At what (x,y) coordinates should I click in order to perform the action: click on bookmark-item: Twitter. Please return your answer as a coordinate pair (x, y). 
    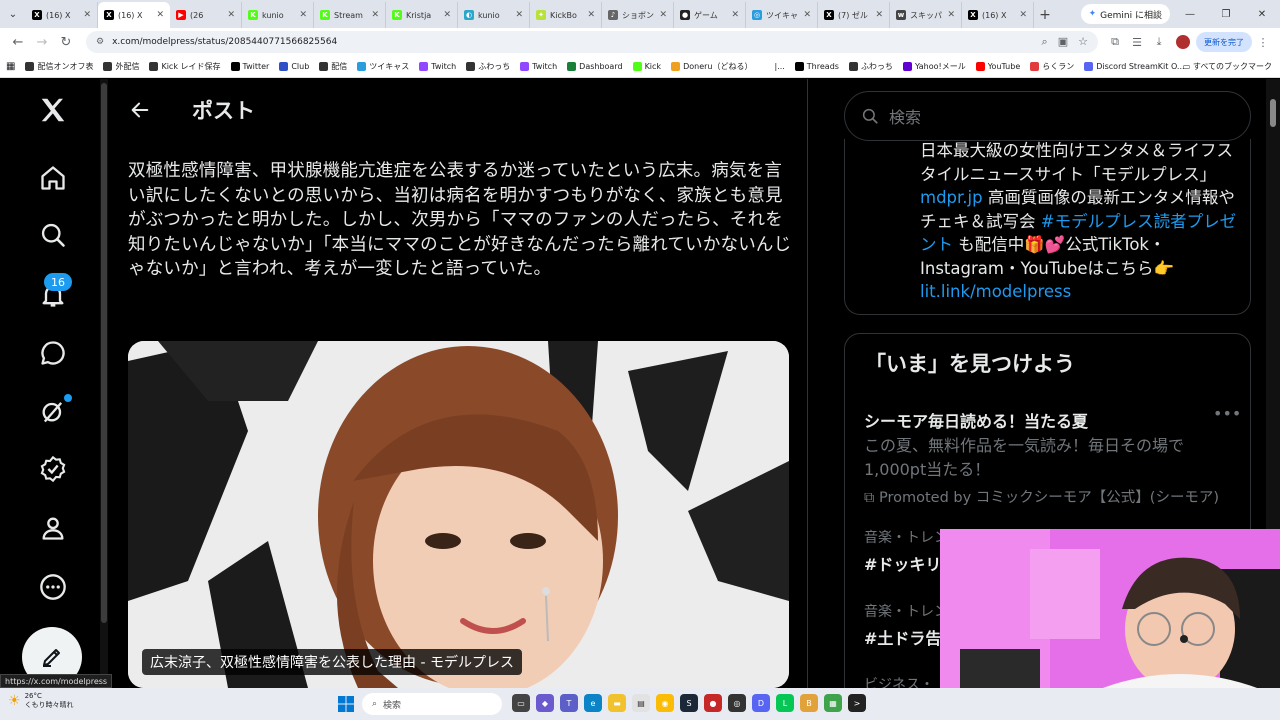
    Looking at the image, I should click on (249, 66).